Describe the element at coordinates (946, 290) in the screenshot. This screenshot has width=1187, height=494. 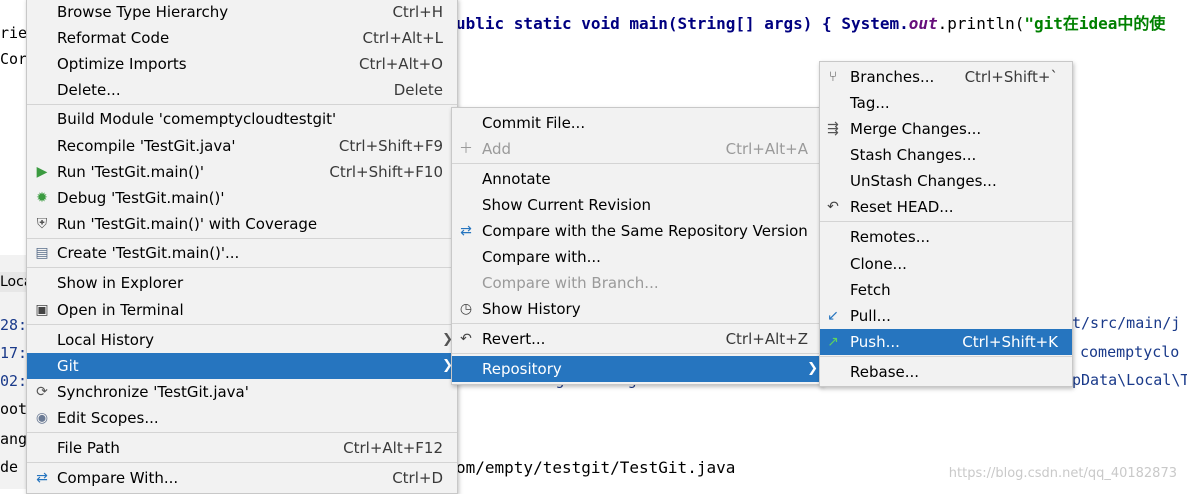
I see `menu-item-fetch: Fetch` at that location.